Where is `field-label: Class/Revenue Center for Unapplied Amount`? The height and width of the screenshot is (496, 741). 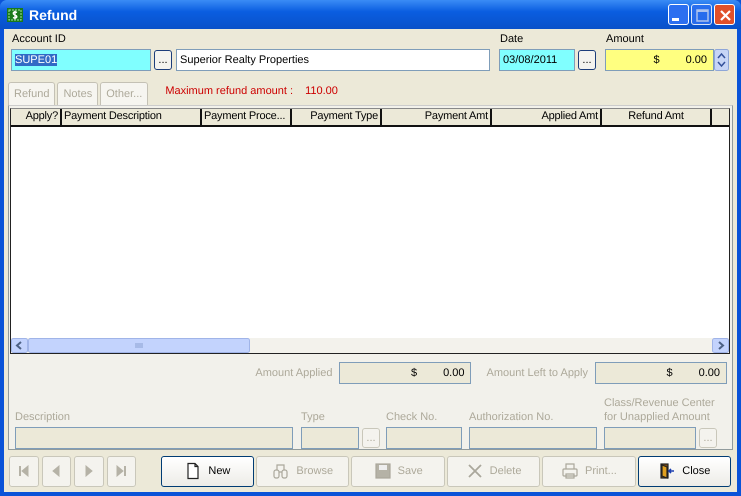
field-label: Class/Revenue Center for Unapplied Amount is located at coordinates (660, 410).